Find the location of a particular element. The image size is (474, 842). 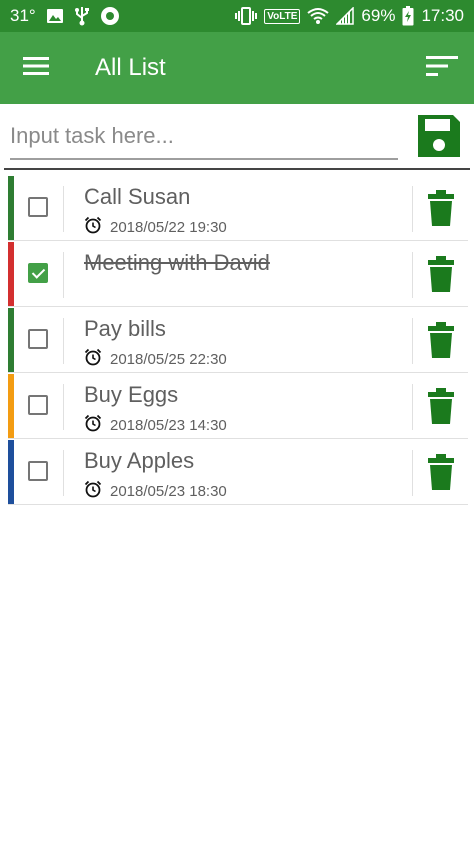

task-row: Buy Apples 2018/05/23 18:30 is located at coordinates (238, 472).